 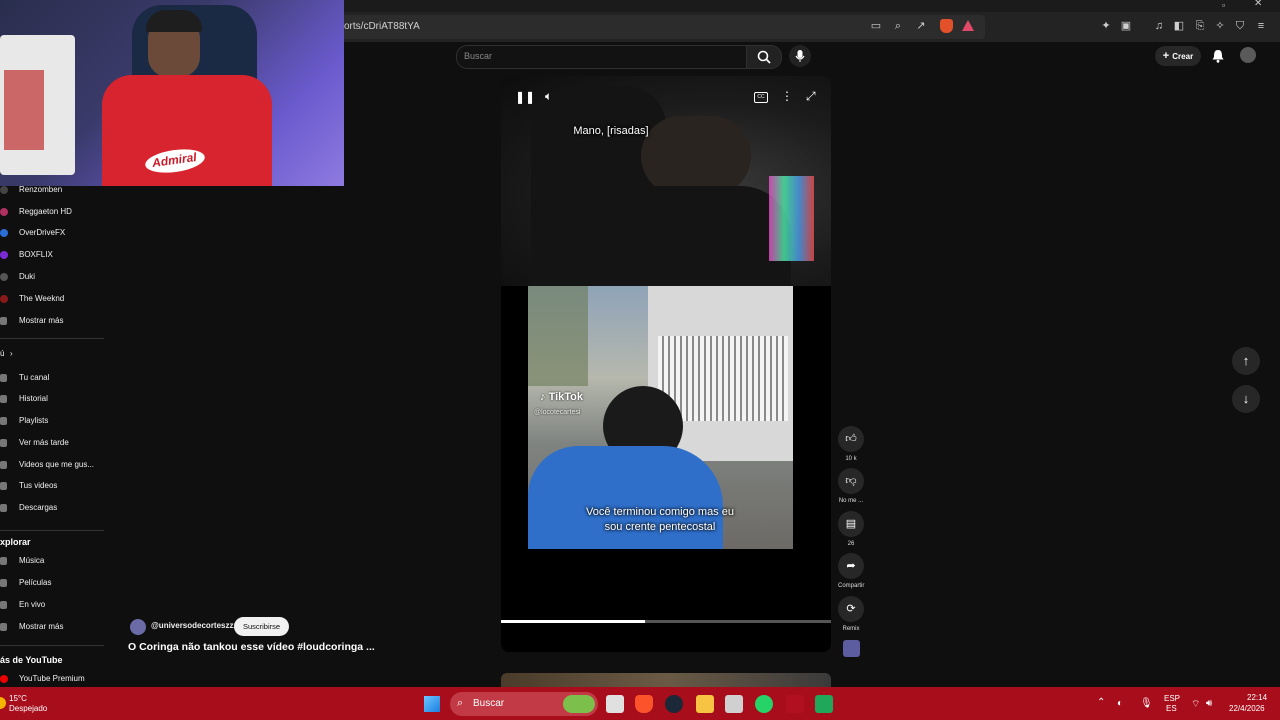 I want to click on sidebar-item-channel: Tu canal, so click(x=52, y=378).